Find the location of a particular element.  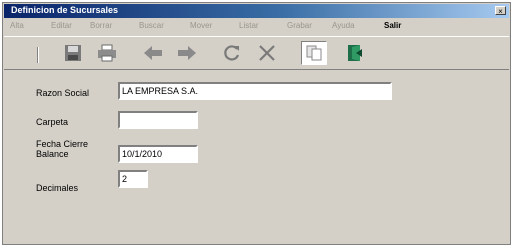

fecha-cierre-field: 10/1/2010 is located at coordinates (158, 154).